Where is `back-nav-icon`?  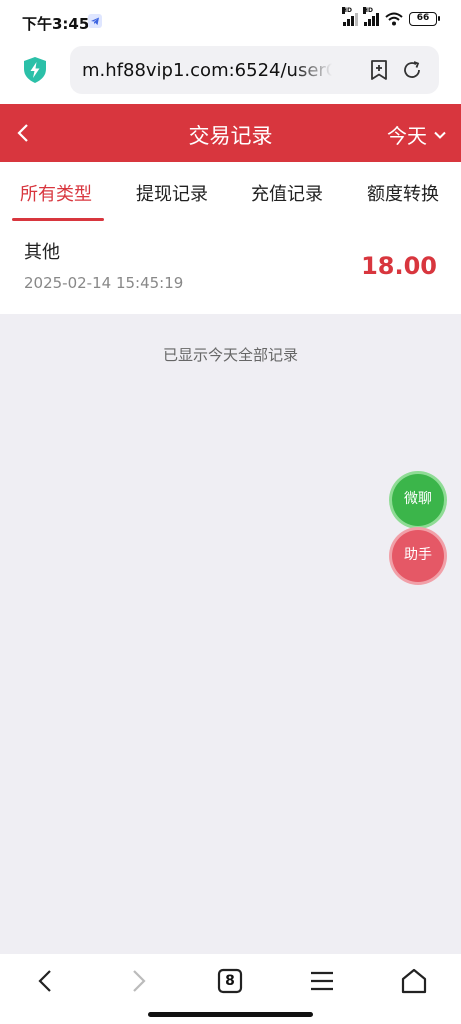
back-nav-icon is located at coordinates (46, 981).